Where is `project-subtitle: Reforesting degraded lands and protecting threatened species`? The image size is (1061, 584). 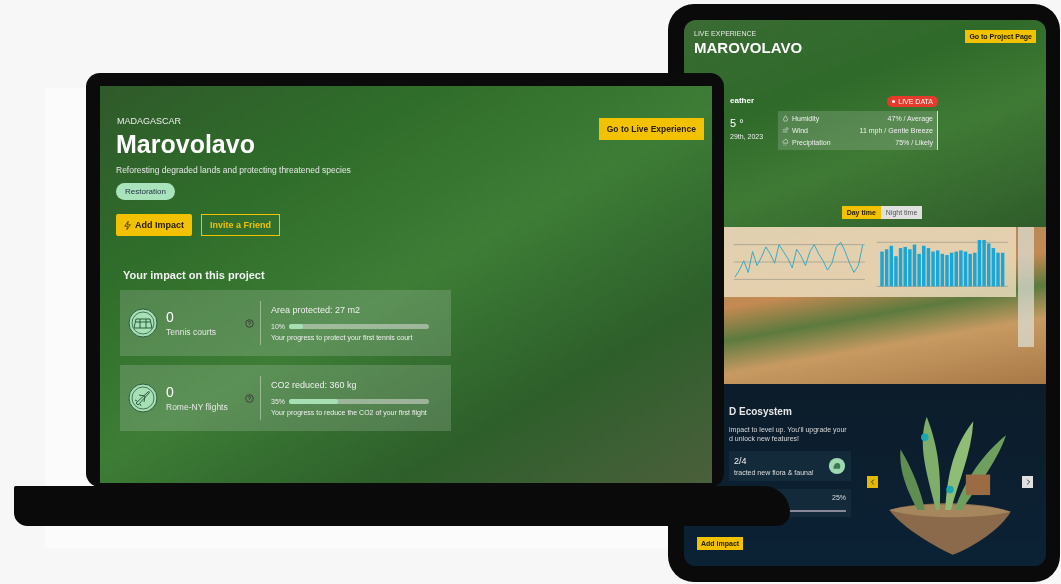 project-subtitle: Reforesting degraded lands and protecting threatened species is located at coordinates (233, 170).